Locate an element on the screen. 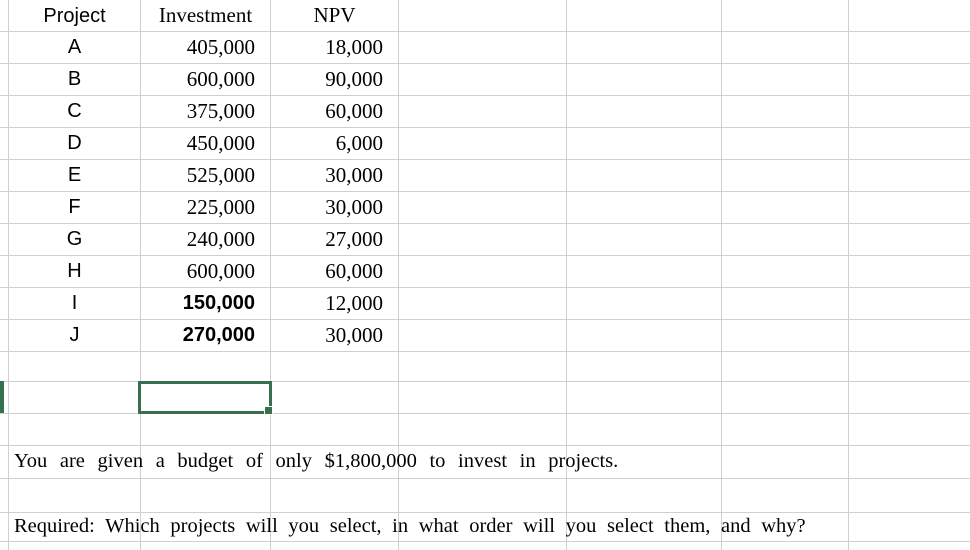 This screenshot has width=970, height=550. table-cell-investment: 375,000 is located at coordinates (198, 111).